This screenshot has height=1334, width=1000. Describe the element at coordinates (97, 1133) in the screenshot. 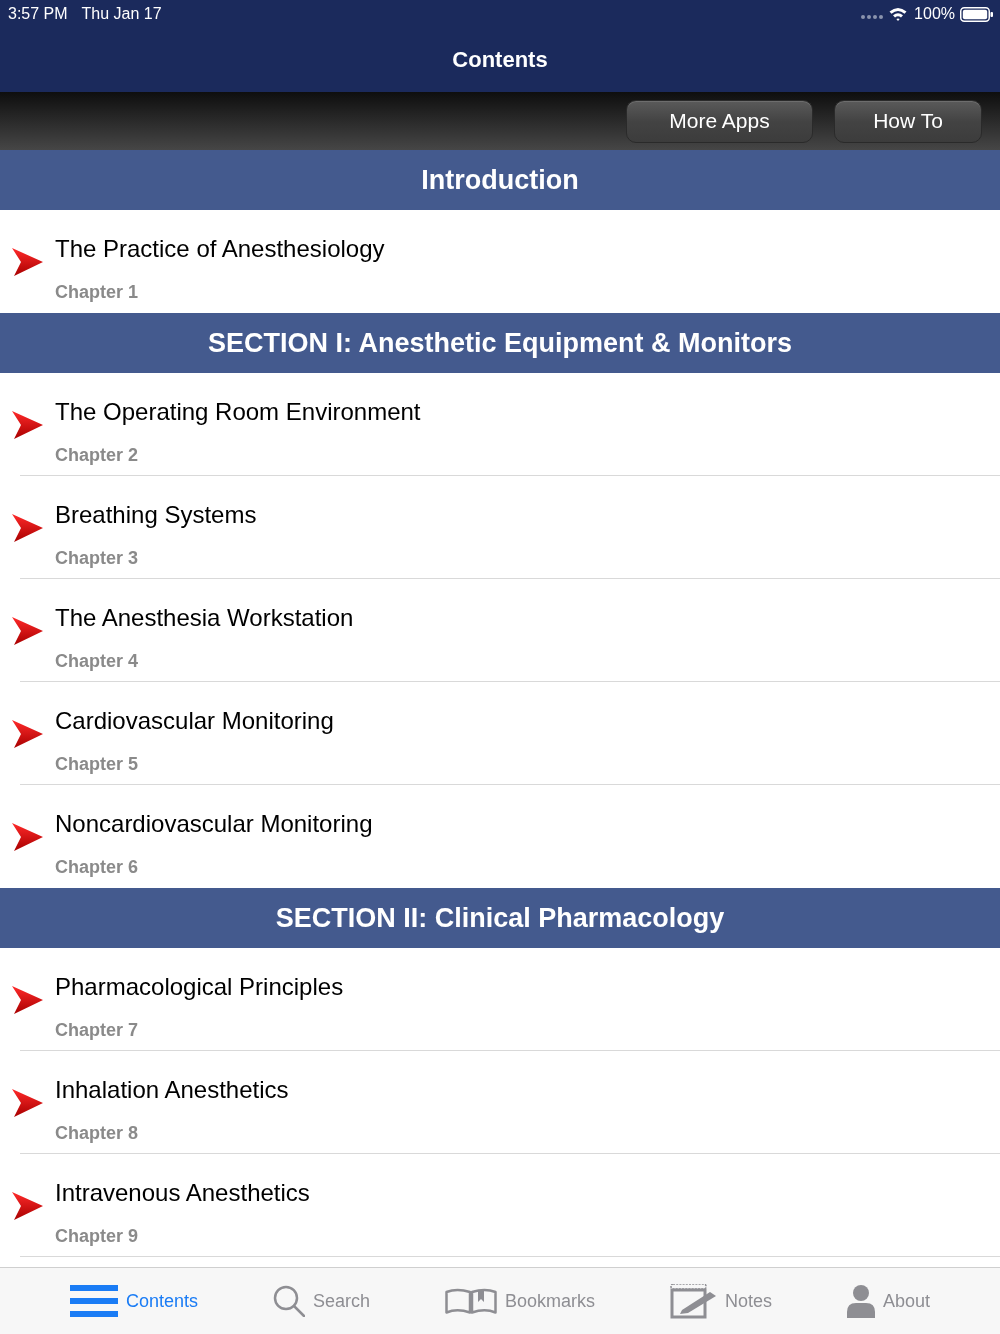

I see `chapter-number: Chapter 8` at that location.